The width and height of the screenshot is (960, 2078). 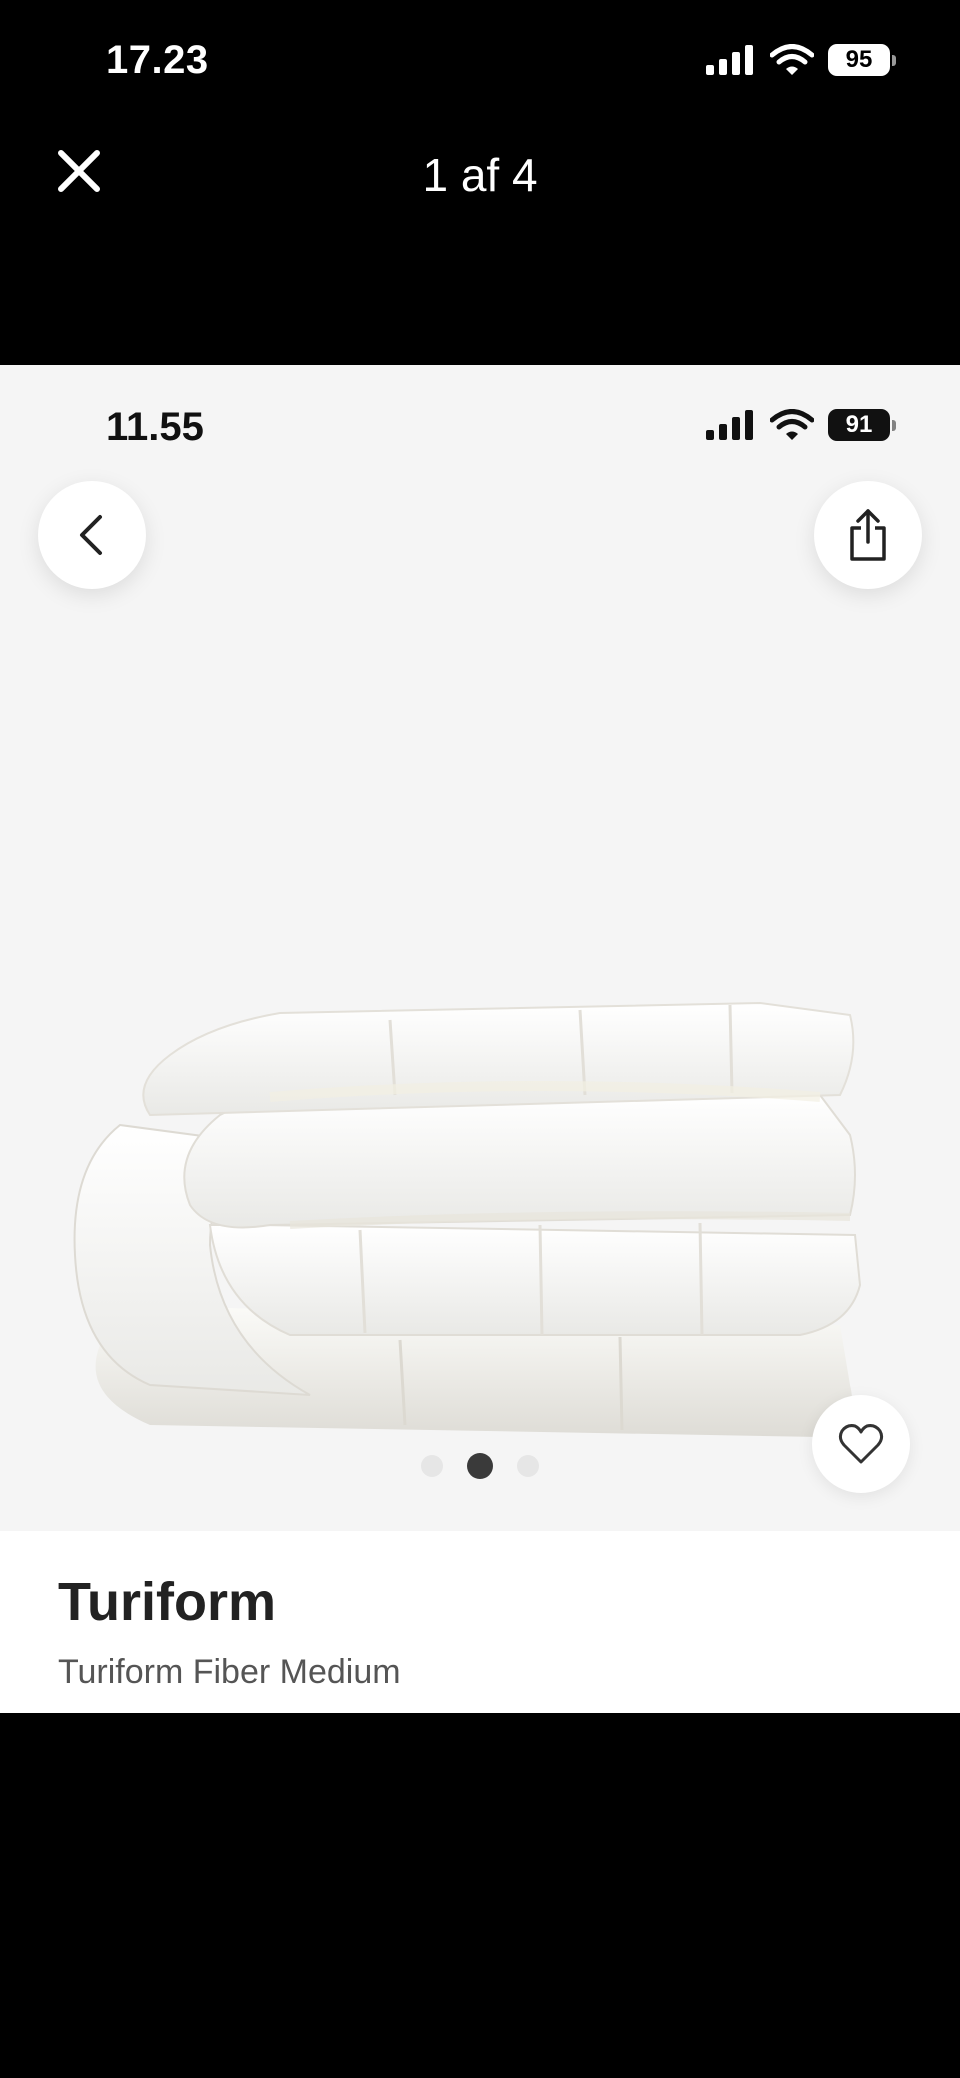 I want to click on share-button, so click(x=868, y=535).